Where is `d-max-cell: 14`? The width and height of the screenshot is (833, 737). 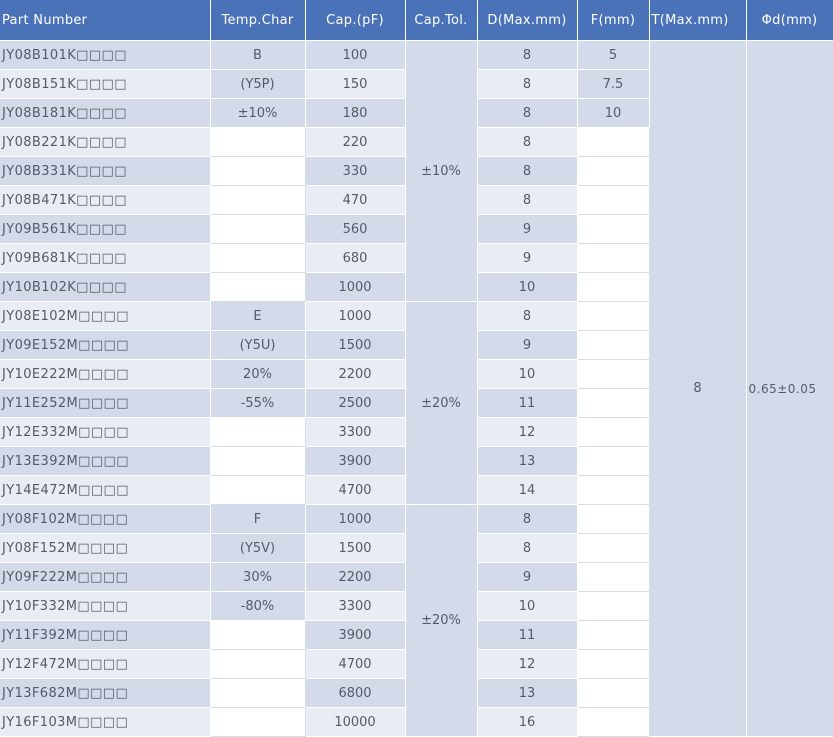
d-max-cell: 14 is located at coordinates (527, 490).